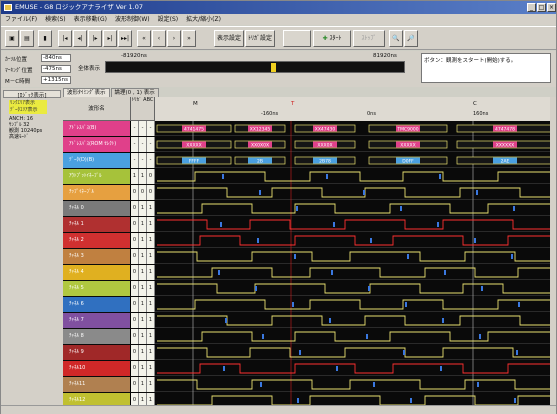 This screenshot has width=557, height=414. What do you see at coordinates (86, 92) in the screenshot?
I see `tab-timing: 波形ﾀｲﾐﾝｸﾞ表示` at bounding box center [86, 92].